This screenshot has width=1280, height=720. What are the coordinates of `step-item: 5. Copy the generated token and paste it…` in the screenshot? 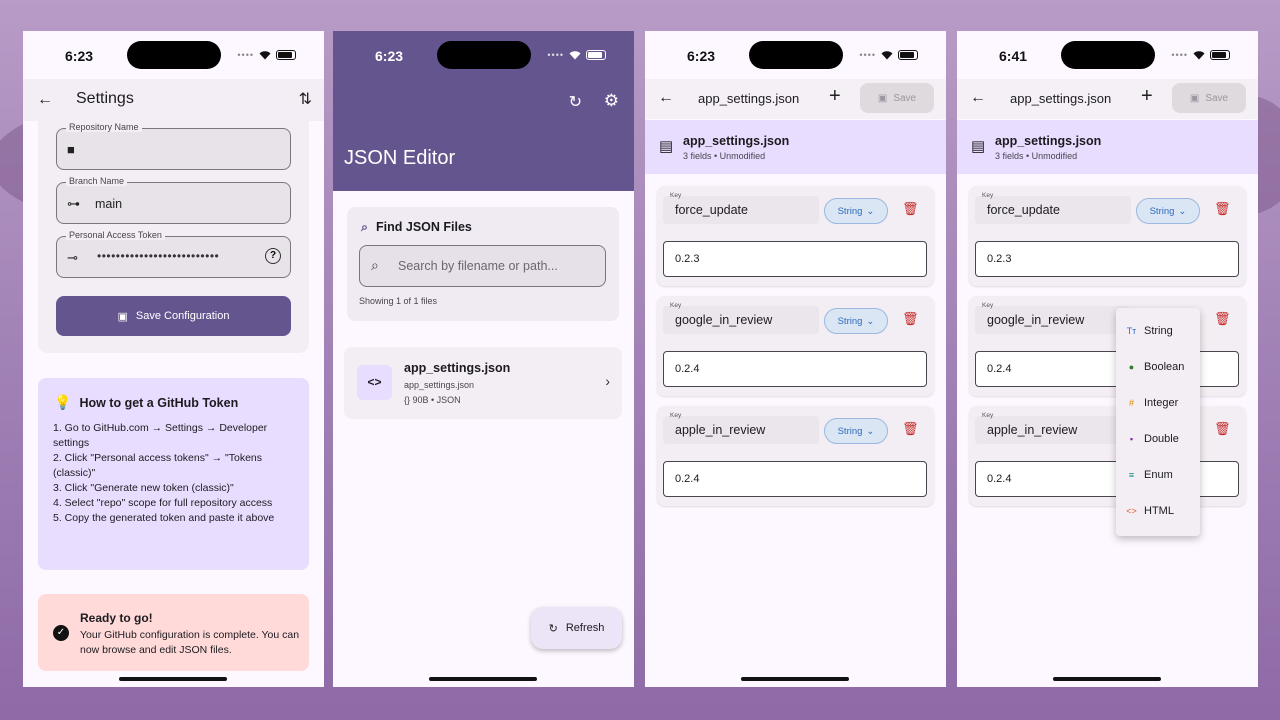 It's located at (164, 518).